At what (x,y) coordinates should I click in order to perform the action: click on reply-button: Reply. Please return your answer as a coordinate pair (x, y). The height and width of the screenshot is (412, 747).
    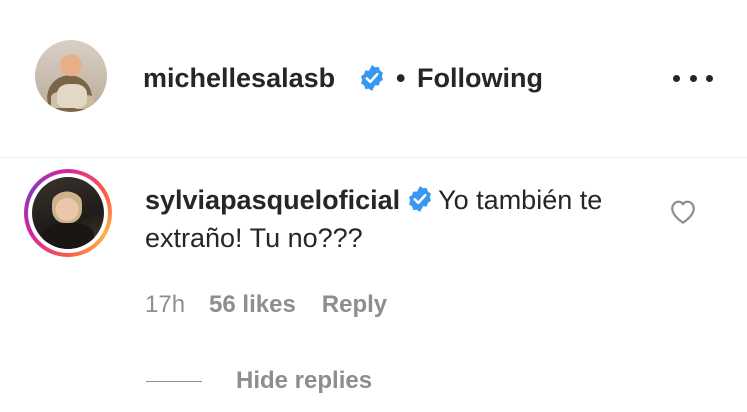
    Looking at the image, I should click on (354, 305).